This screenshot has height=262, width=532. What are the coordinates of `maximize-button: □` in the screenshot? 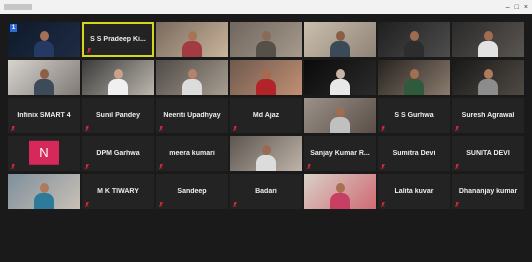 It's located at (517, 7).